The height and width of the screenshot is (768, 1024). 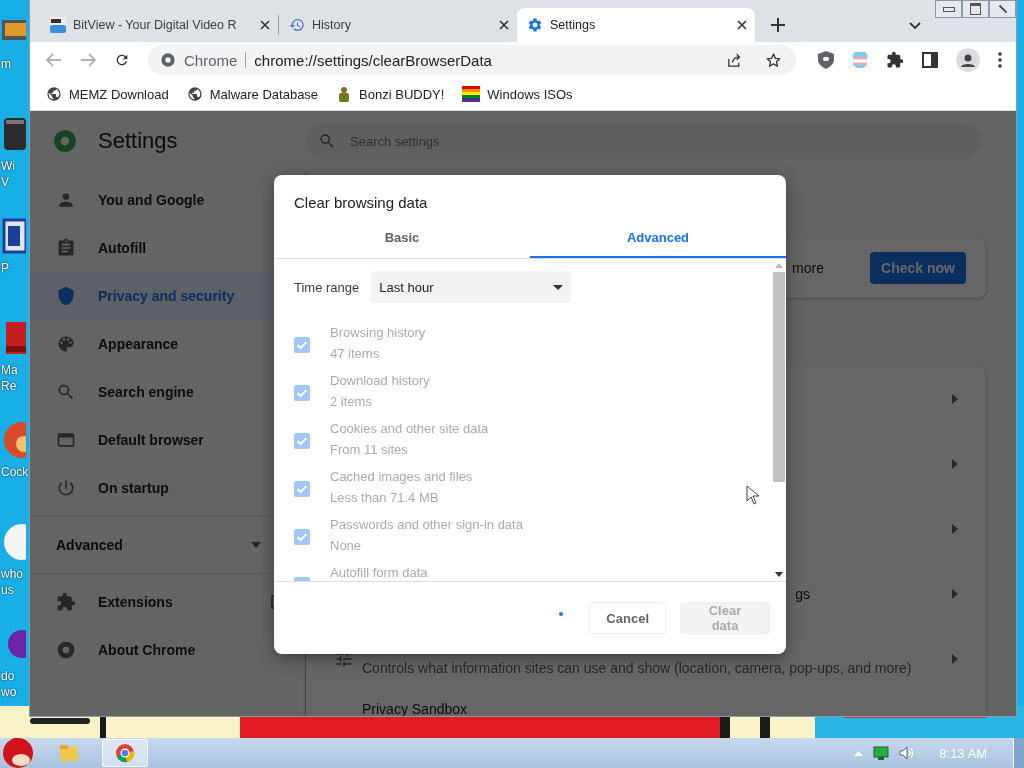 What do you see at coordinates (332, 25) in the screenshot?
I see `tab-title: History` at bounding box center [332, 25].